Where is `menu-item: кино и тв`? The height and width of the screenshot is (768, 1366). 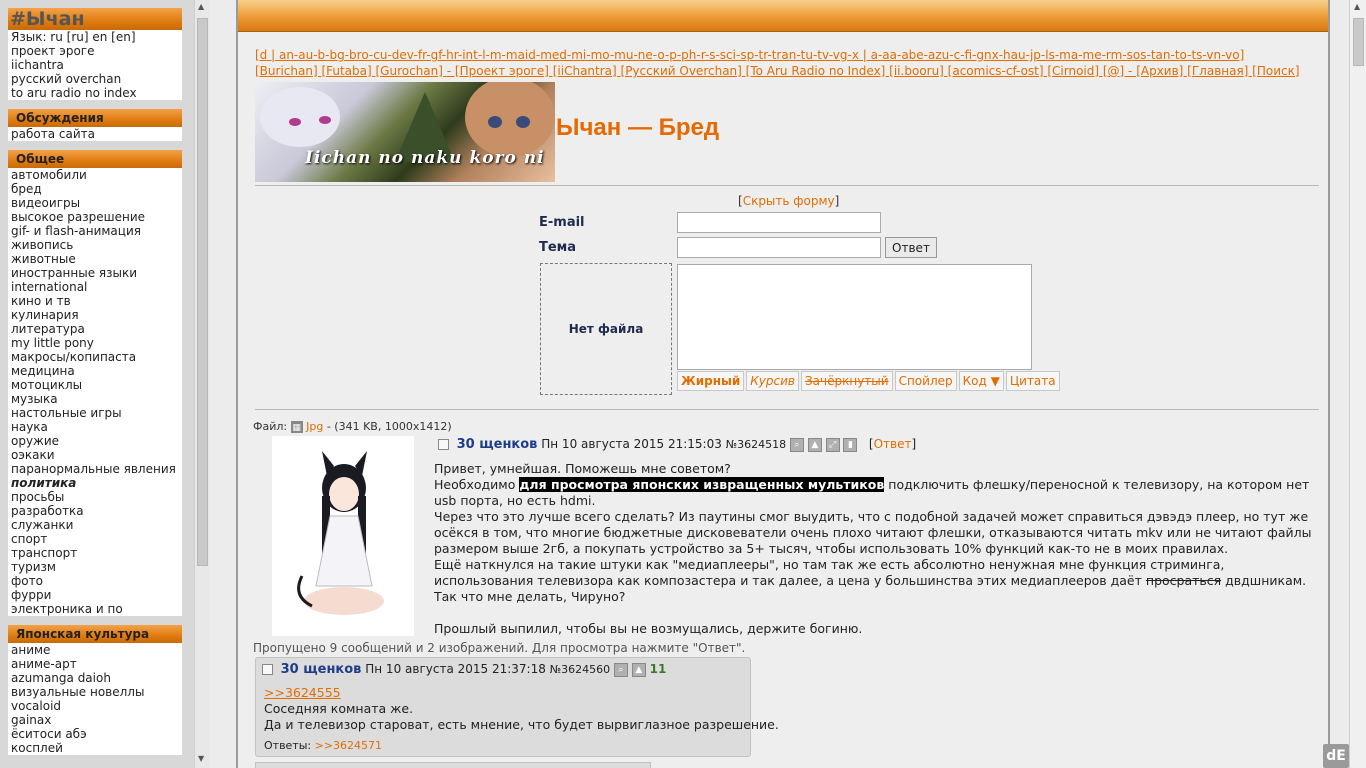 menu-item: кино и тв is located at coordinates (95, 301).